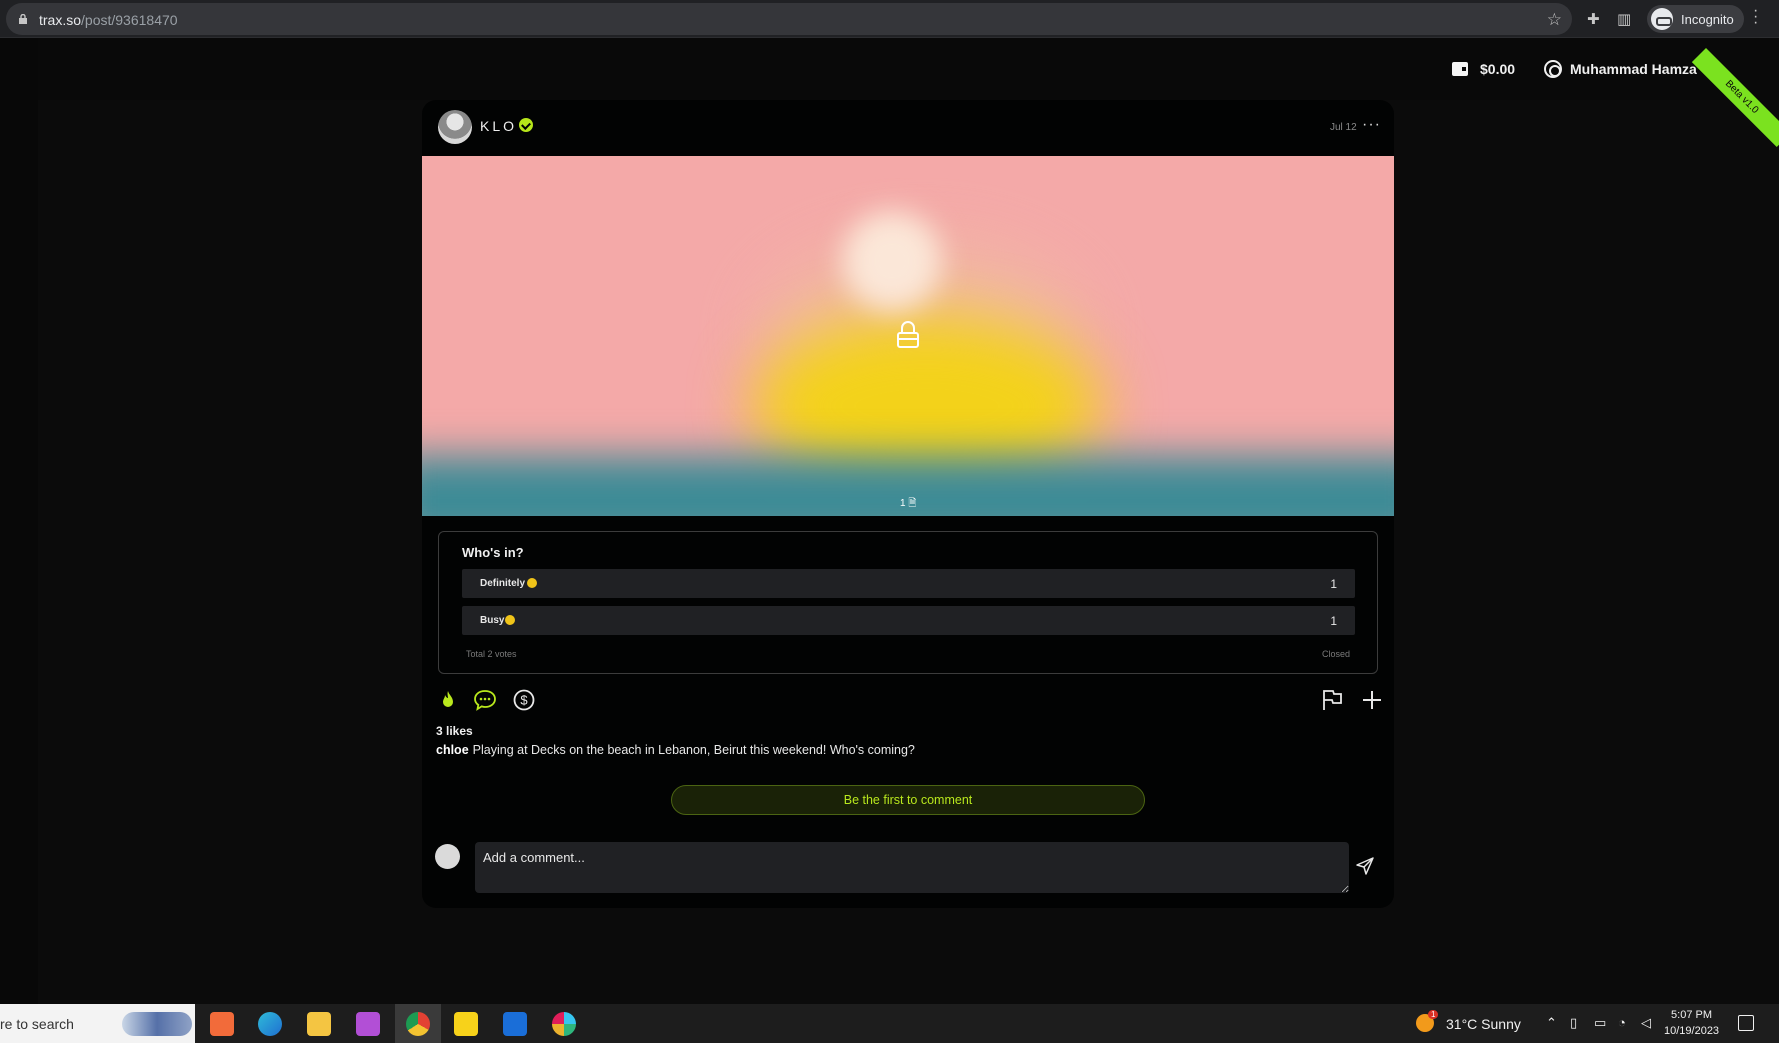  What do you see at coordinates (1692, 1015) in the screenshot?
I see `clock-time: 5:07 PM` at bounding box center [1692, 1015].